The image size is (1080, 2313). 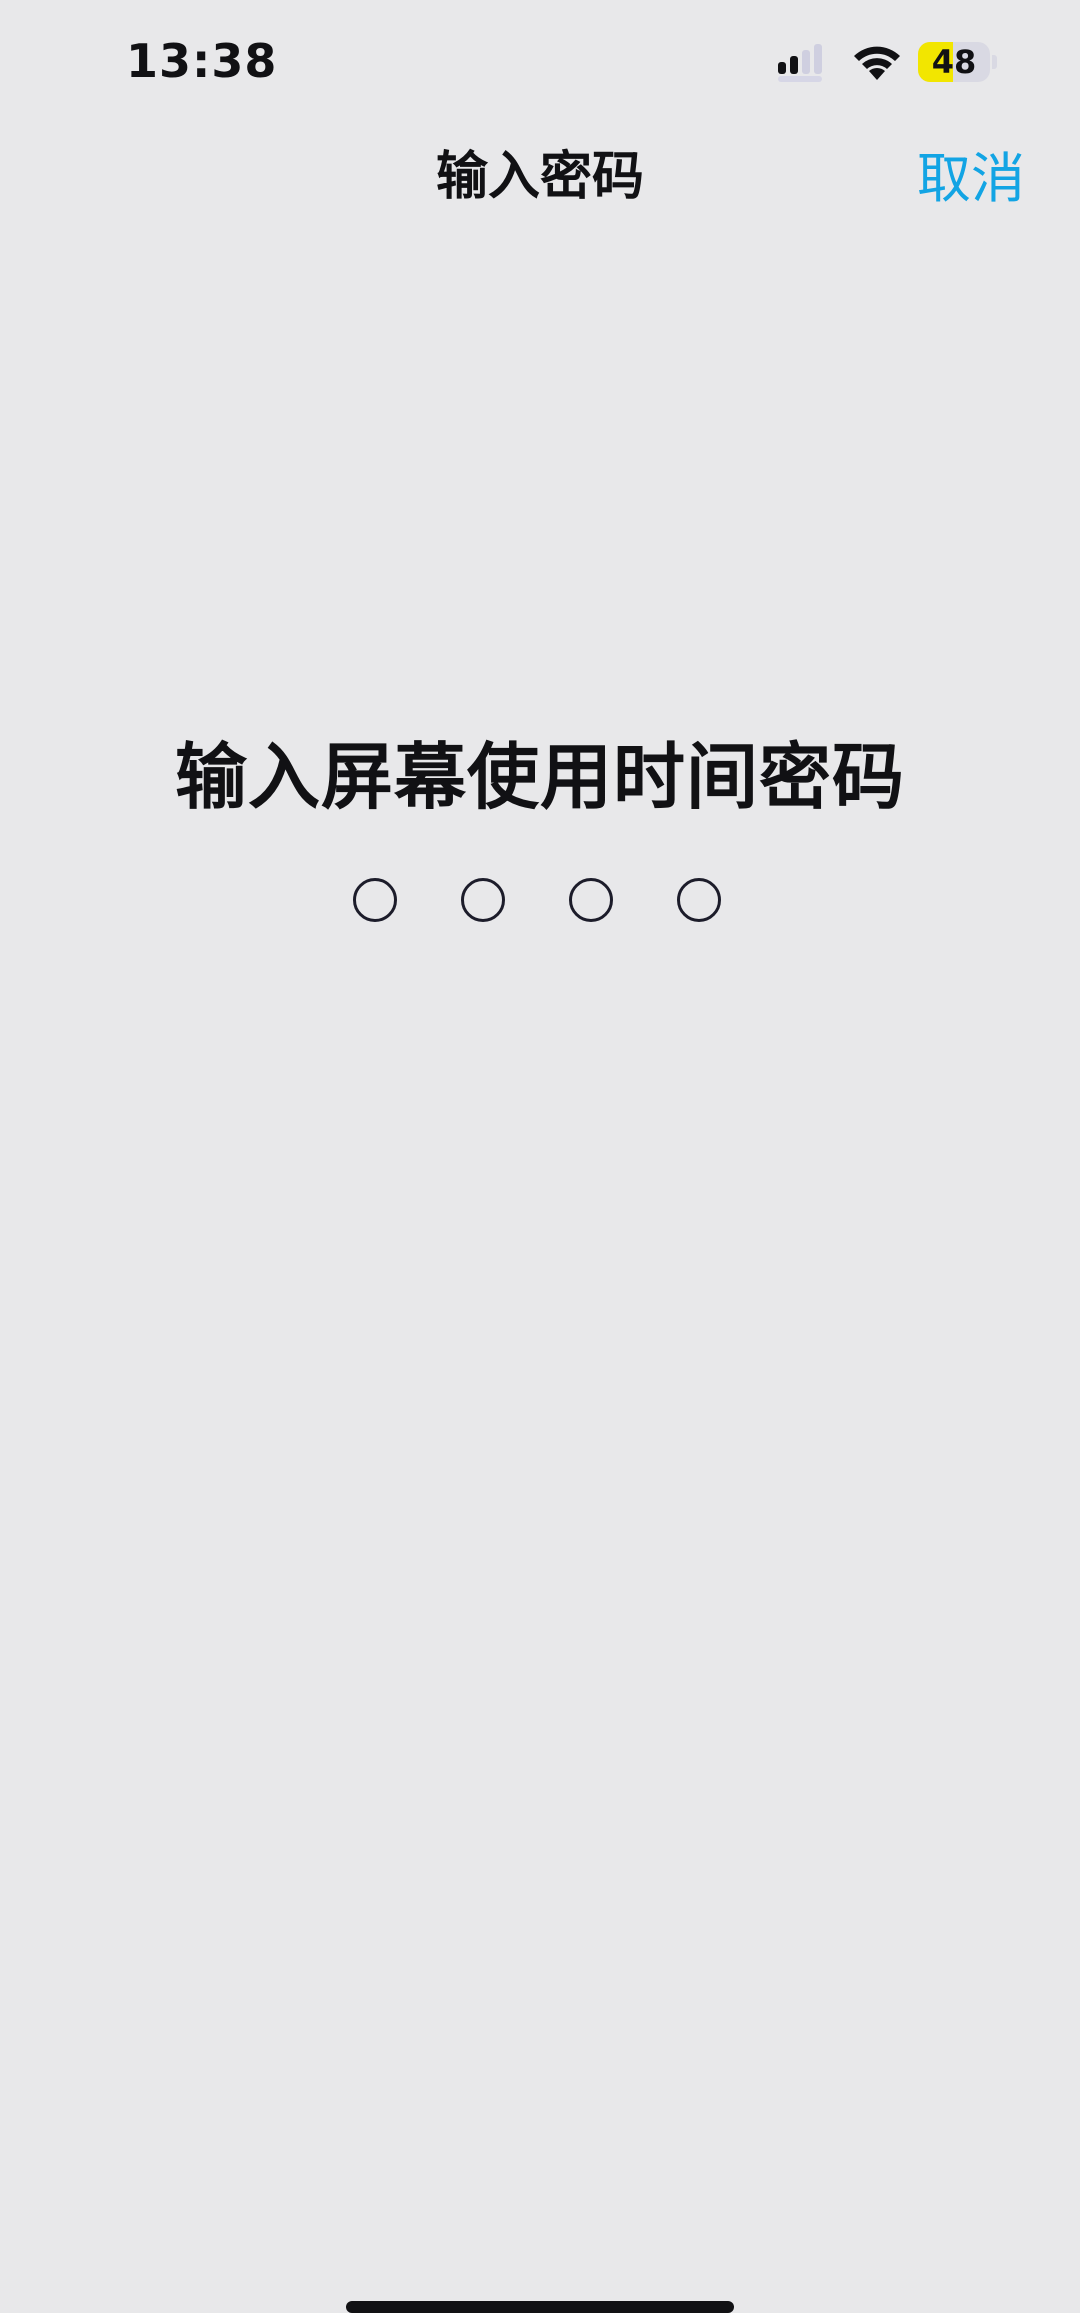 I want to click on cancel-button: 取消, so click(x=971, y=173).